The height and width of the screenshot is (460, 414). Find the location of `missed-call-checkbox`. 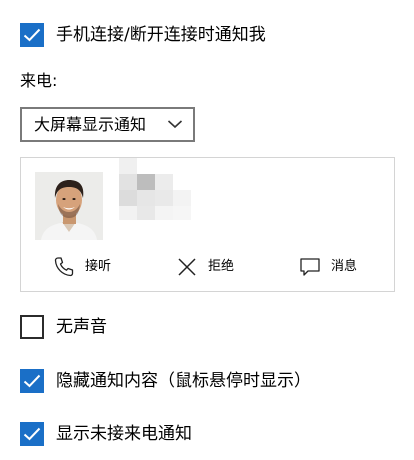

missed-call-checkbox is located at coordinates (32, 434).